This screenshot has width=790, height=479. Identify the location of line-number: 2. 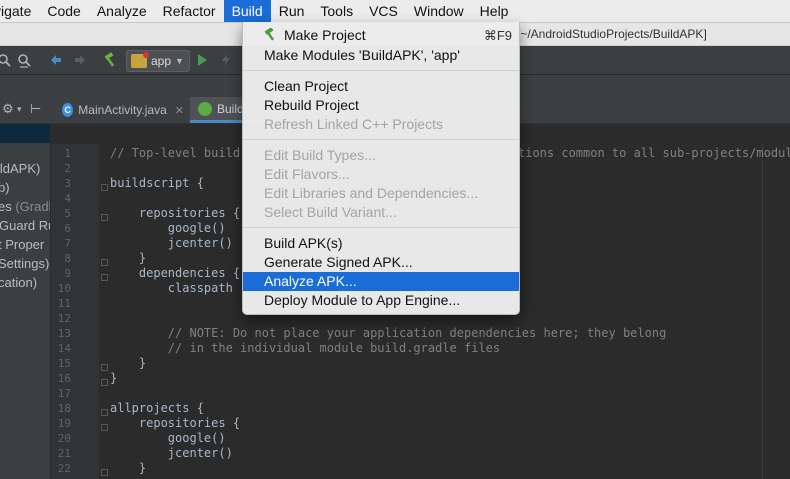
(67, 168).